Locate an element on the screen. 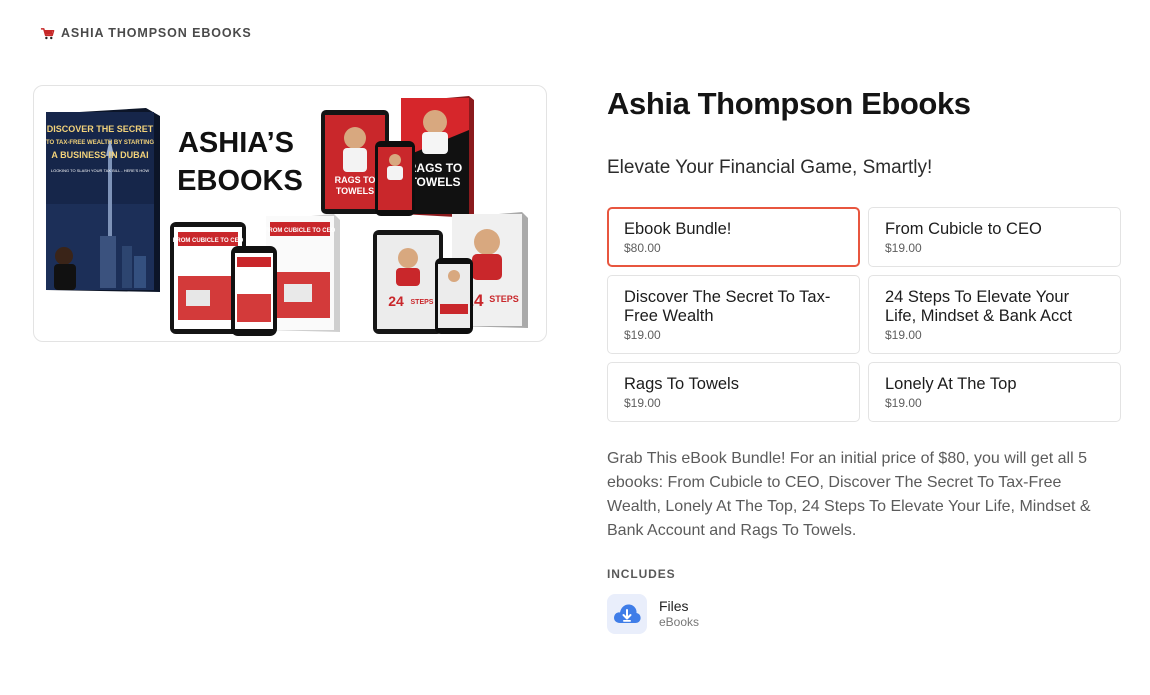 The width and height of the screenshot is (1150, 695). dubai-title-3: A BUSINESS IN DUBAI is located at coordinates (99, 155).